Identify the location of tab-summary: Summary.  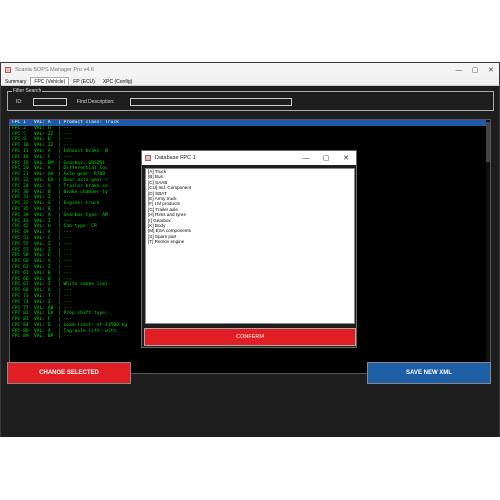
(15, 81).